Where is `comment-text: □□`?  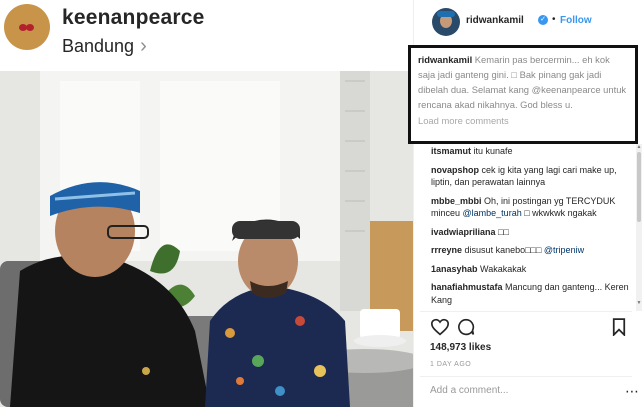 comment-text: □□ is located at coordinates (503, 231).